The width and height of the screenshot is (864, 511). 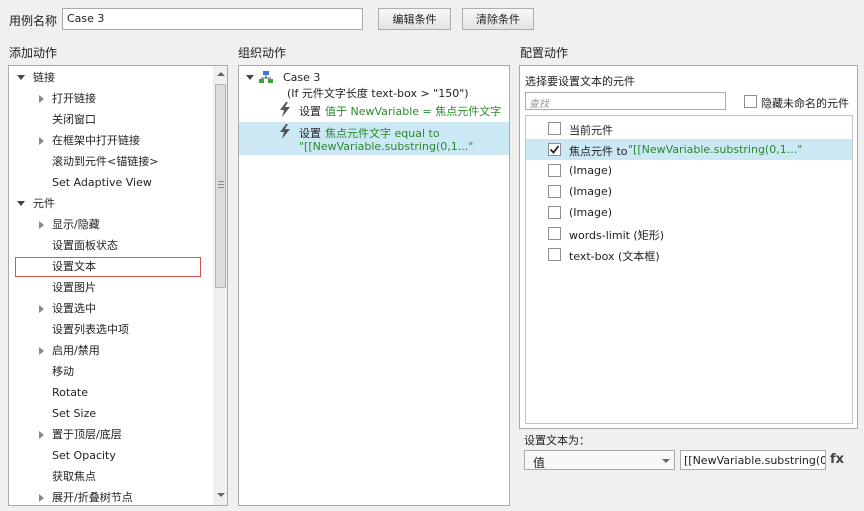 I want to click on widget-row: words-limit (矩形), so click(x=689, y=233).